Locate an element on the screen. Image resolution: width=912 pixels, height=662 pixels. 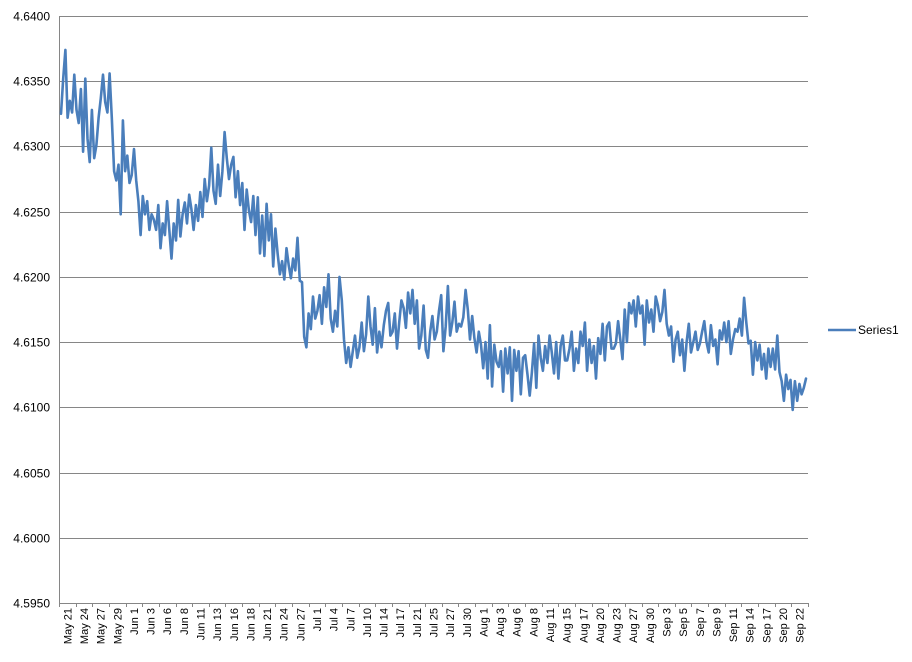
x-tick-label: Aug 11 is located at coordinates (551, 625).